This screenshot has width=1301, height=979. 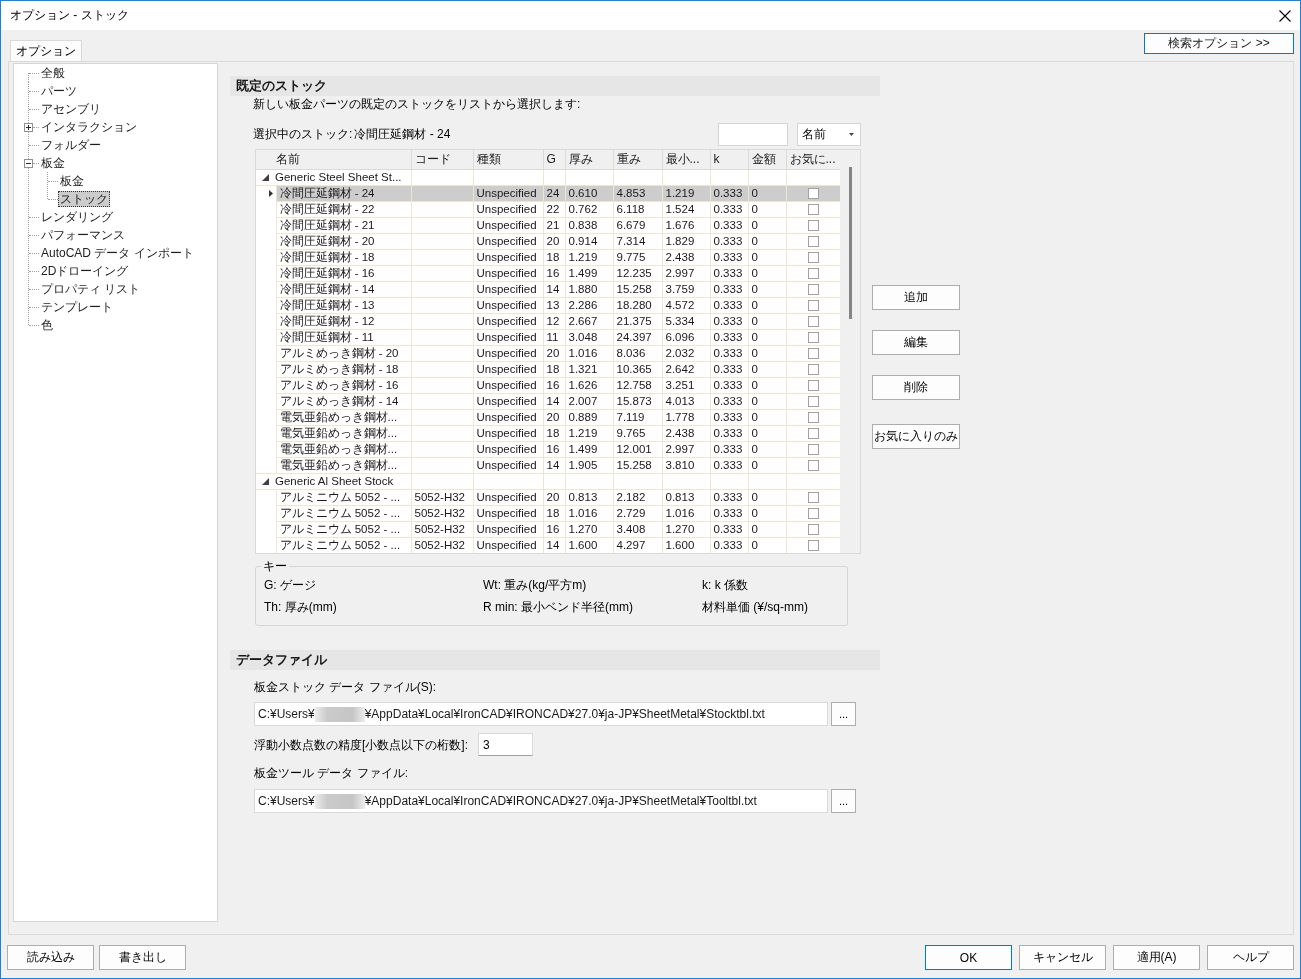 What do you see at coordinates (508, 465) in the screenshot?
I see `table-cell: Unspecified` at bounding box center [508, 465].